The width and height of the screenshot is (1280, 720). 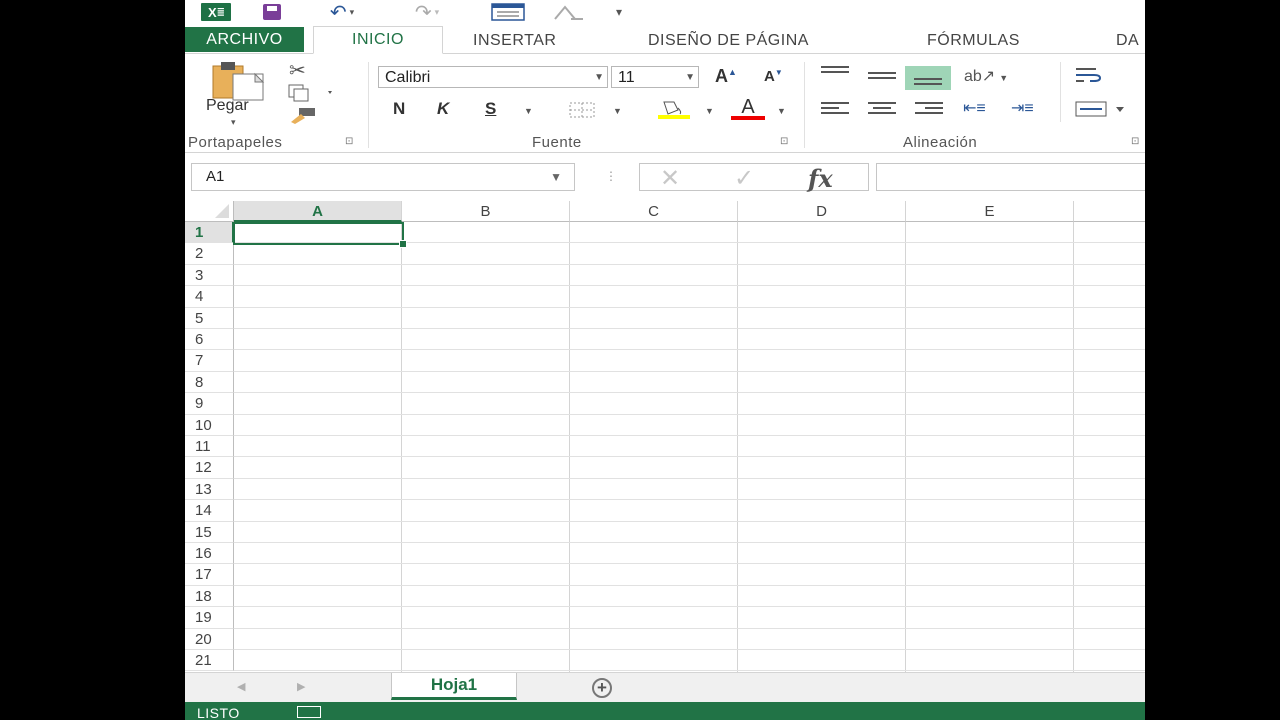 I want to click on row-header-9: 9, so click(x=209, y=404).